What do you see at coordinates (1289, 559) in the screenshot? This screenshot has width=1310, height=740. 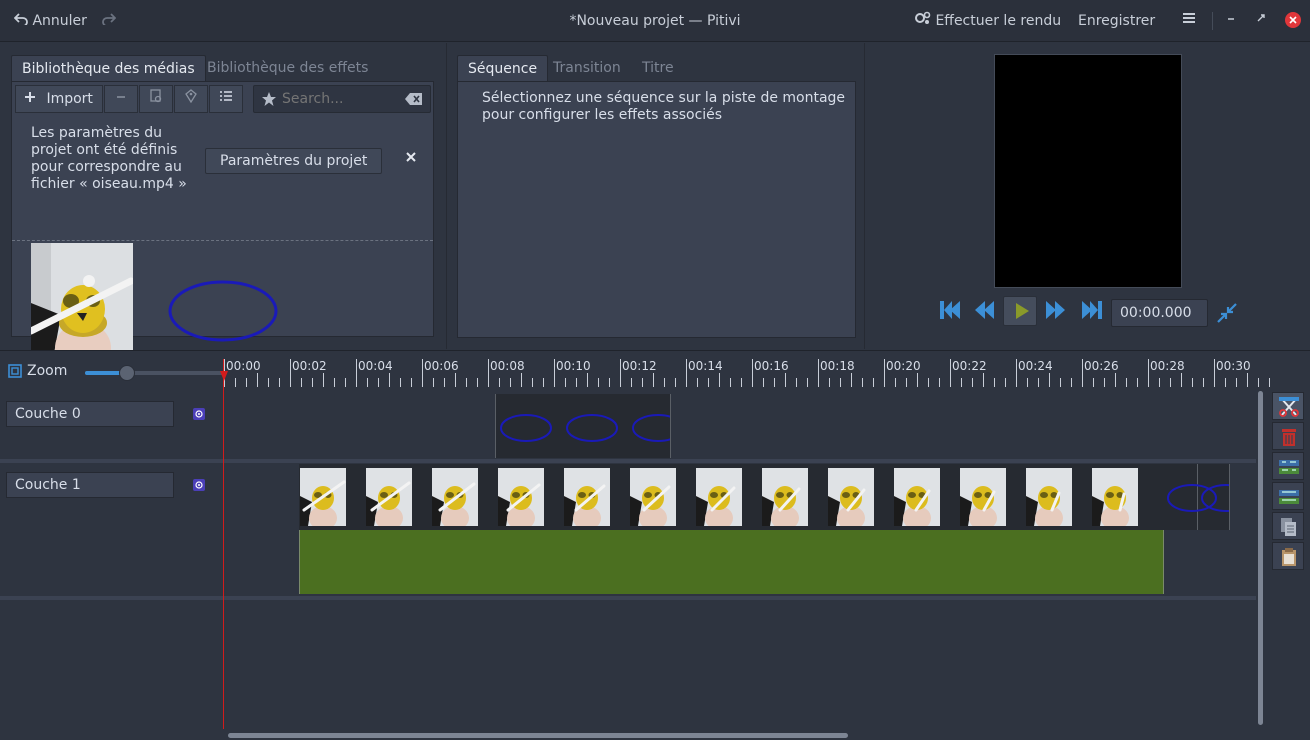 I see `paste-icon` at bounding box center [1289, 559].